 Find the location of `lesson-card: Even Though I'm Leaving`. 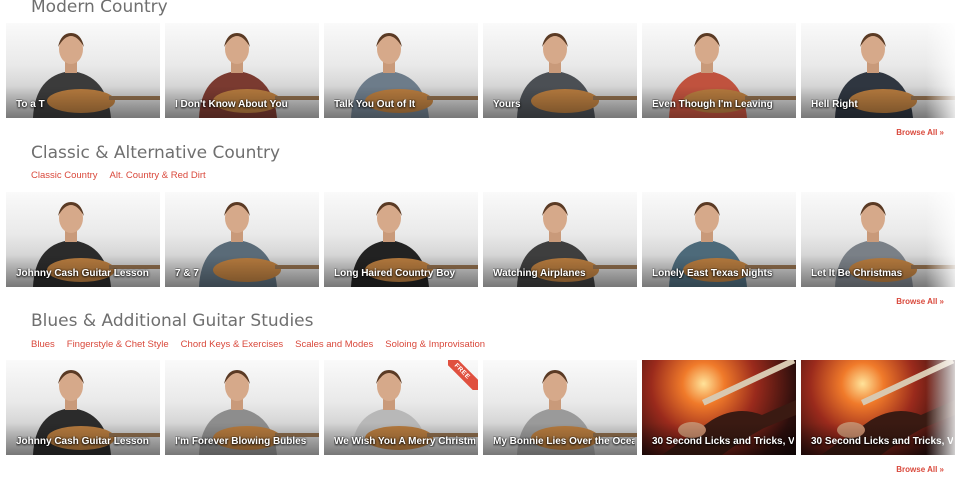

lesson-card: Even Though I'm Leaving is located at coordinates (719, 70).